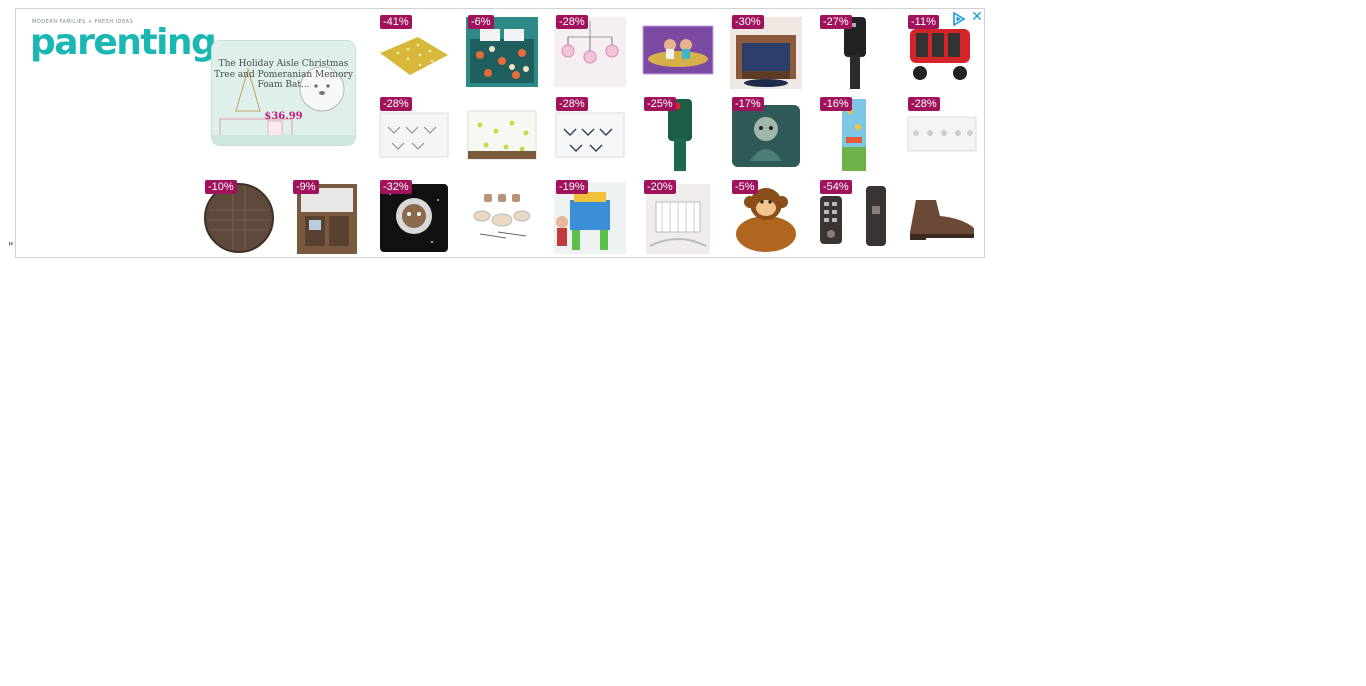 This screenshot has height=686, width=1366. I want to click on discount-badge: -27%, so click(836, 22).